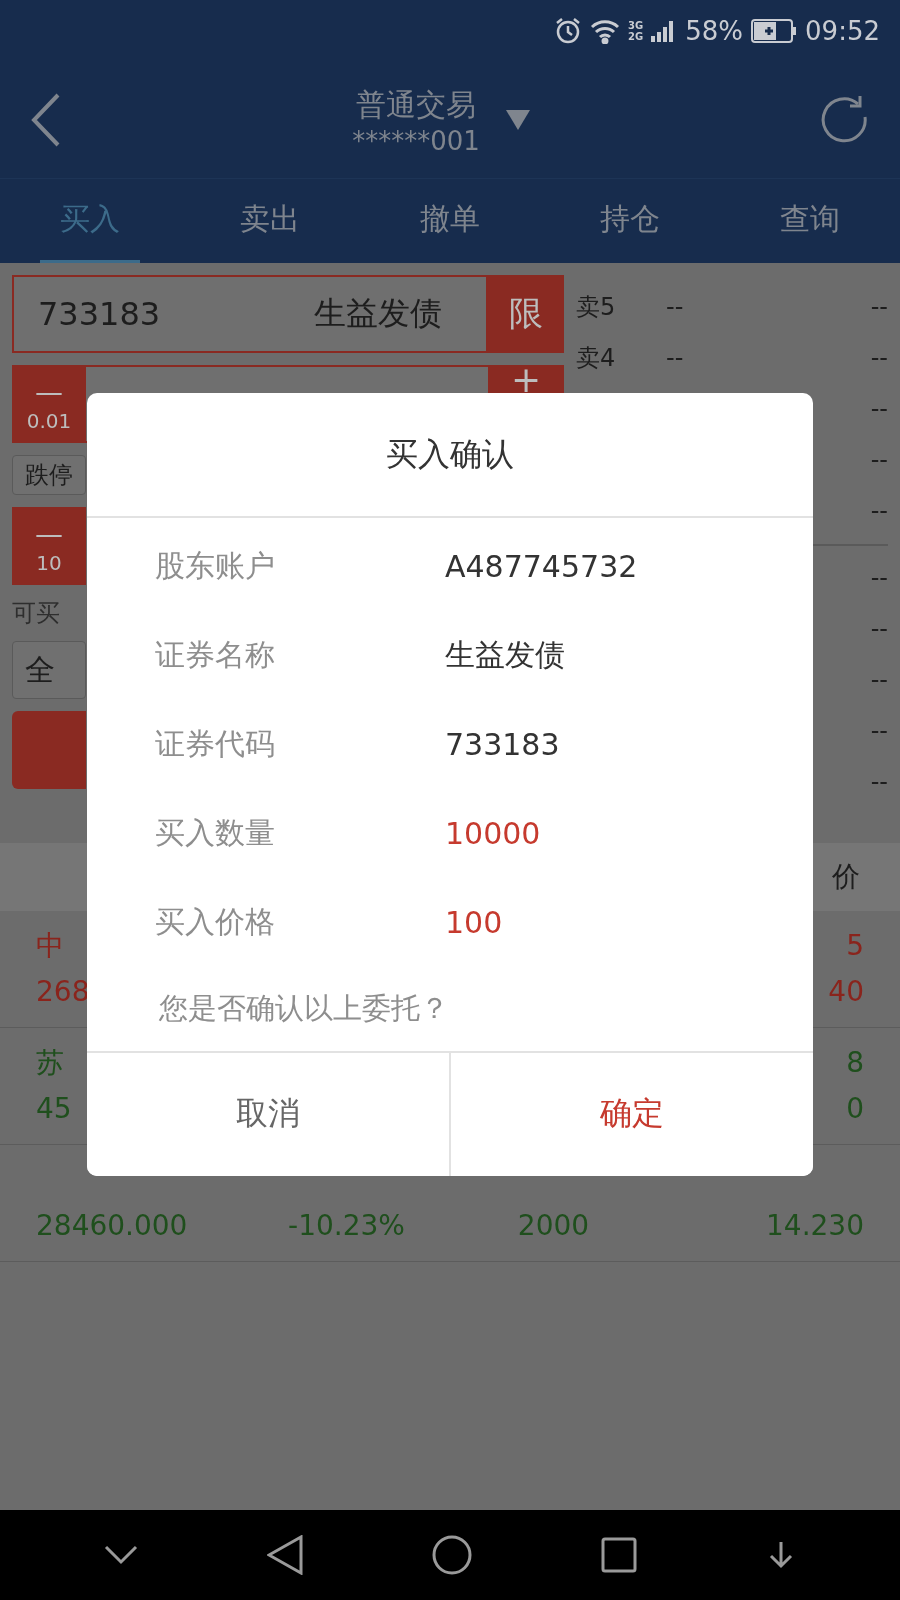 The width and height of the screenshot is (900, 1600). Describe the element at coordinates (631, 1114) in the screenshot. I see `confirm-button: 确定` at that location.